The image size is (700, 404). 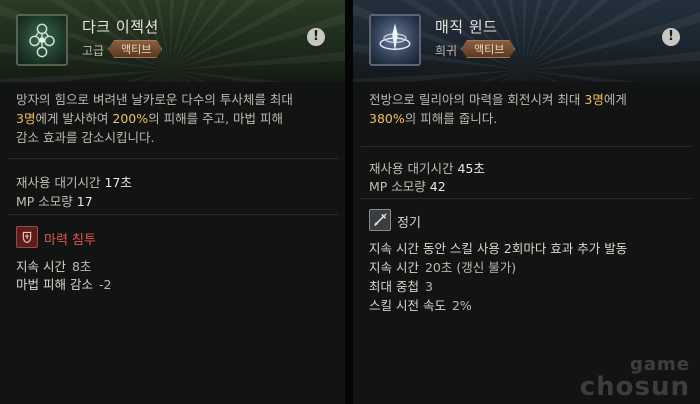 What do you see at coordinates (387, 118) in the screenshot?
I see `highlight-damage: 380%` at bounding box center [387, 118].